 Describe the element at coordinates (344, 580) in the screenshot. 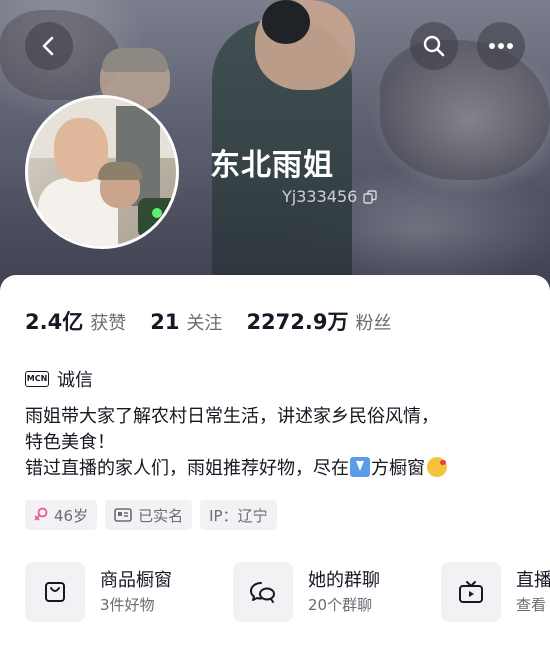

I see `entry-title: 她的群聊` at that location.